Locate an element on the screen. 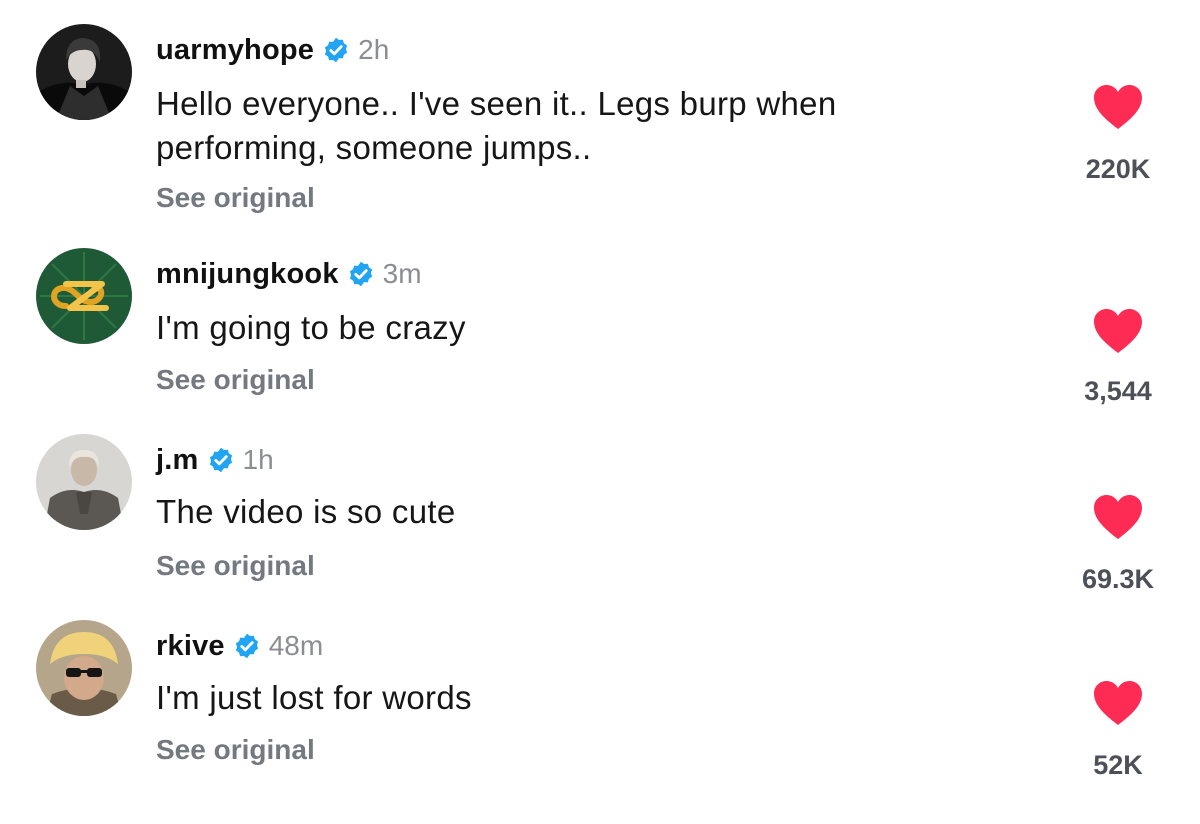 The width and height of the screenshot is (1200, 824). comment-text: I'm going to be crazy is located at coordinates (311, 327).